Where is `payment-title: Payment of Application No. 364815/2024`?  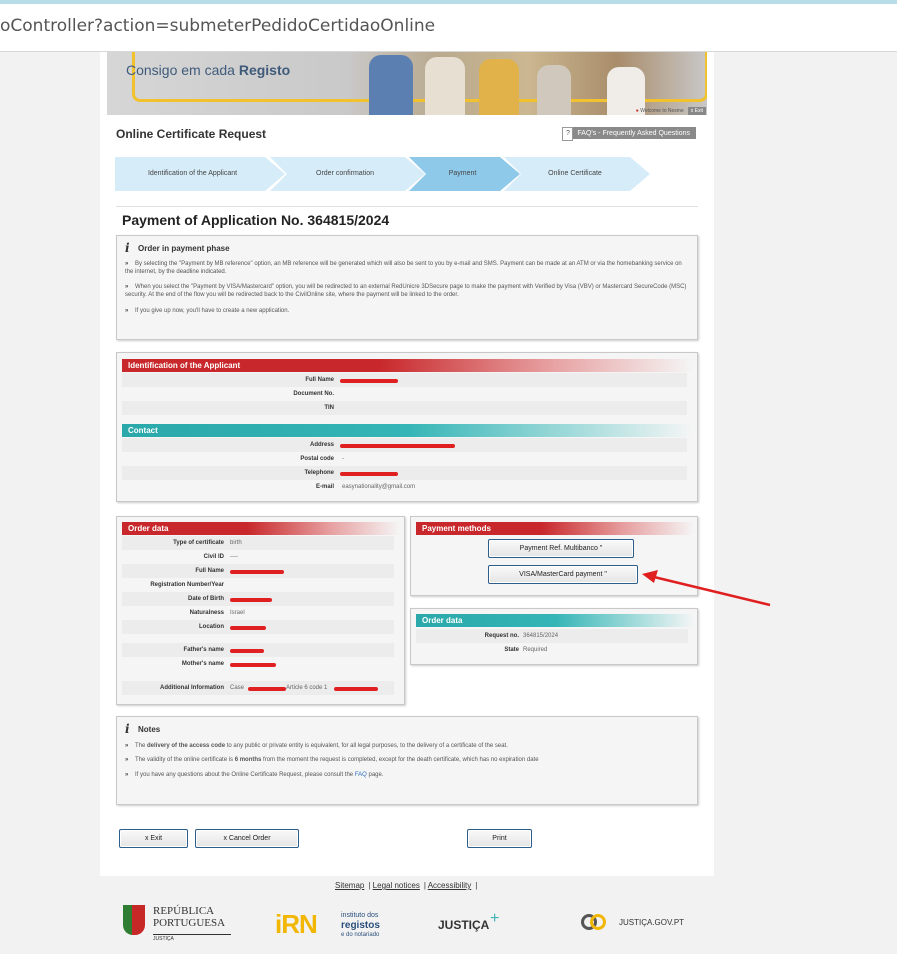
payment-title: Payment of Application No. 364815/2024 is located at coordinates (256, 220).